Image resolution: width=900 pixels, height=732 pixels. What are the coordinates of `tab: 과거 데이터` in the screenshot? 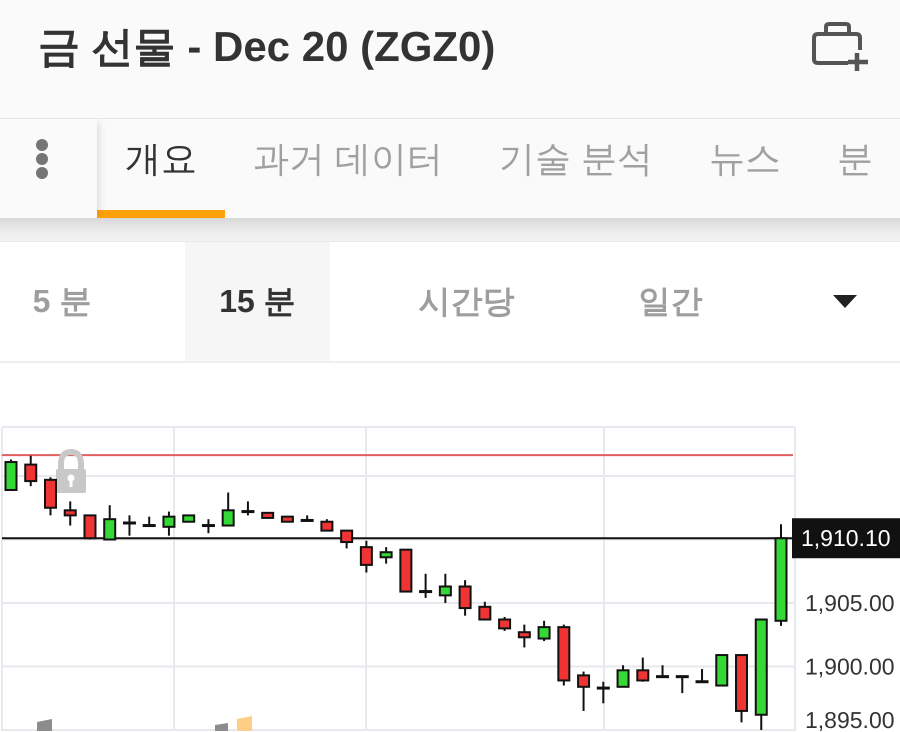 It's located at (348, 168).